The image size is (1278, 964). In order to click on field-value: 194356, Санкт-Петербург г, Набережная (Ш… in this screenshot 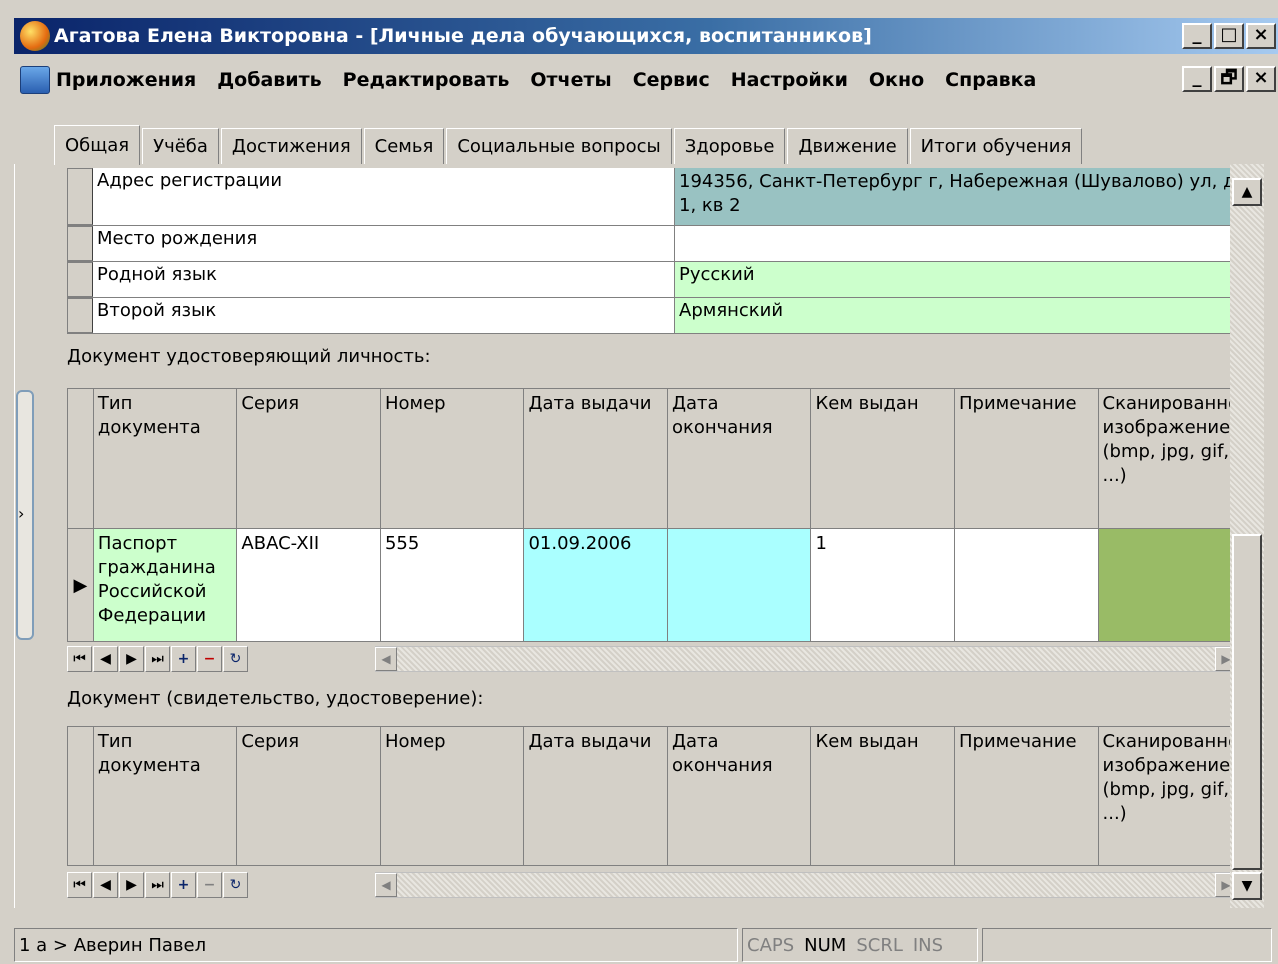, I will do `click(955, 196)`.